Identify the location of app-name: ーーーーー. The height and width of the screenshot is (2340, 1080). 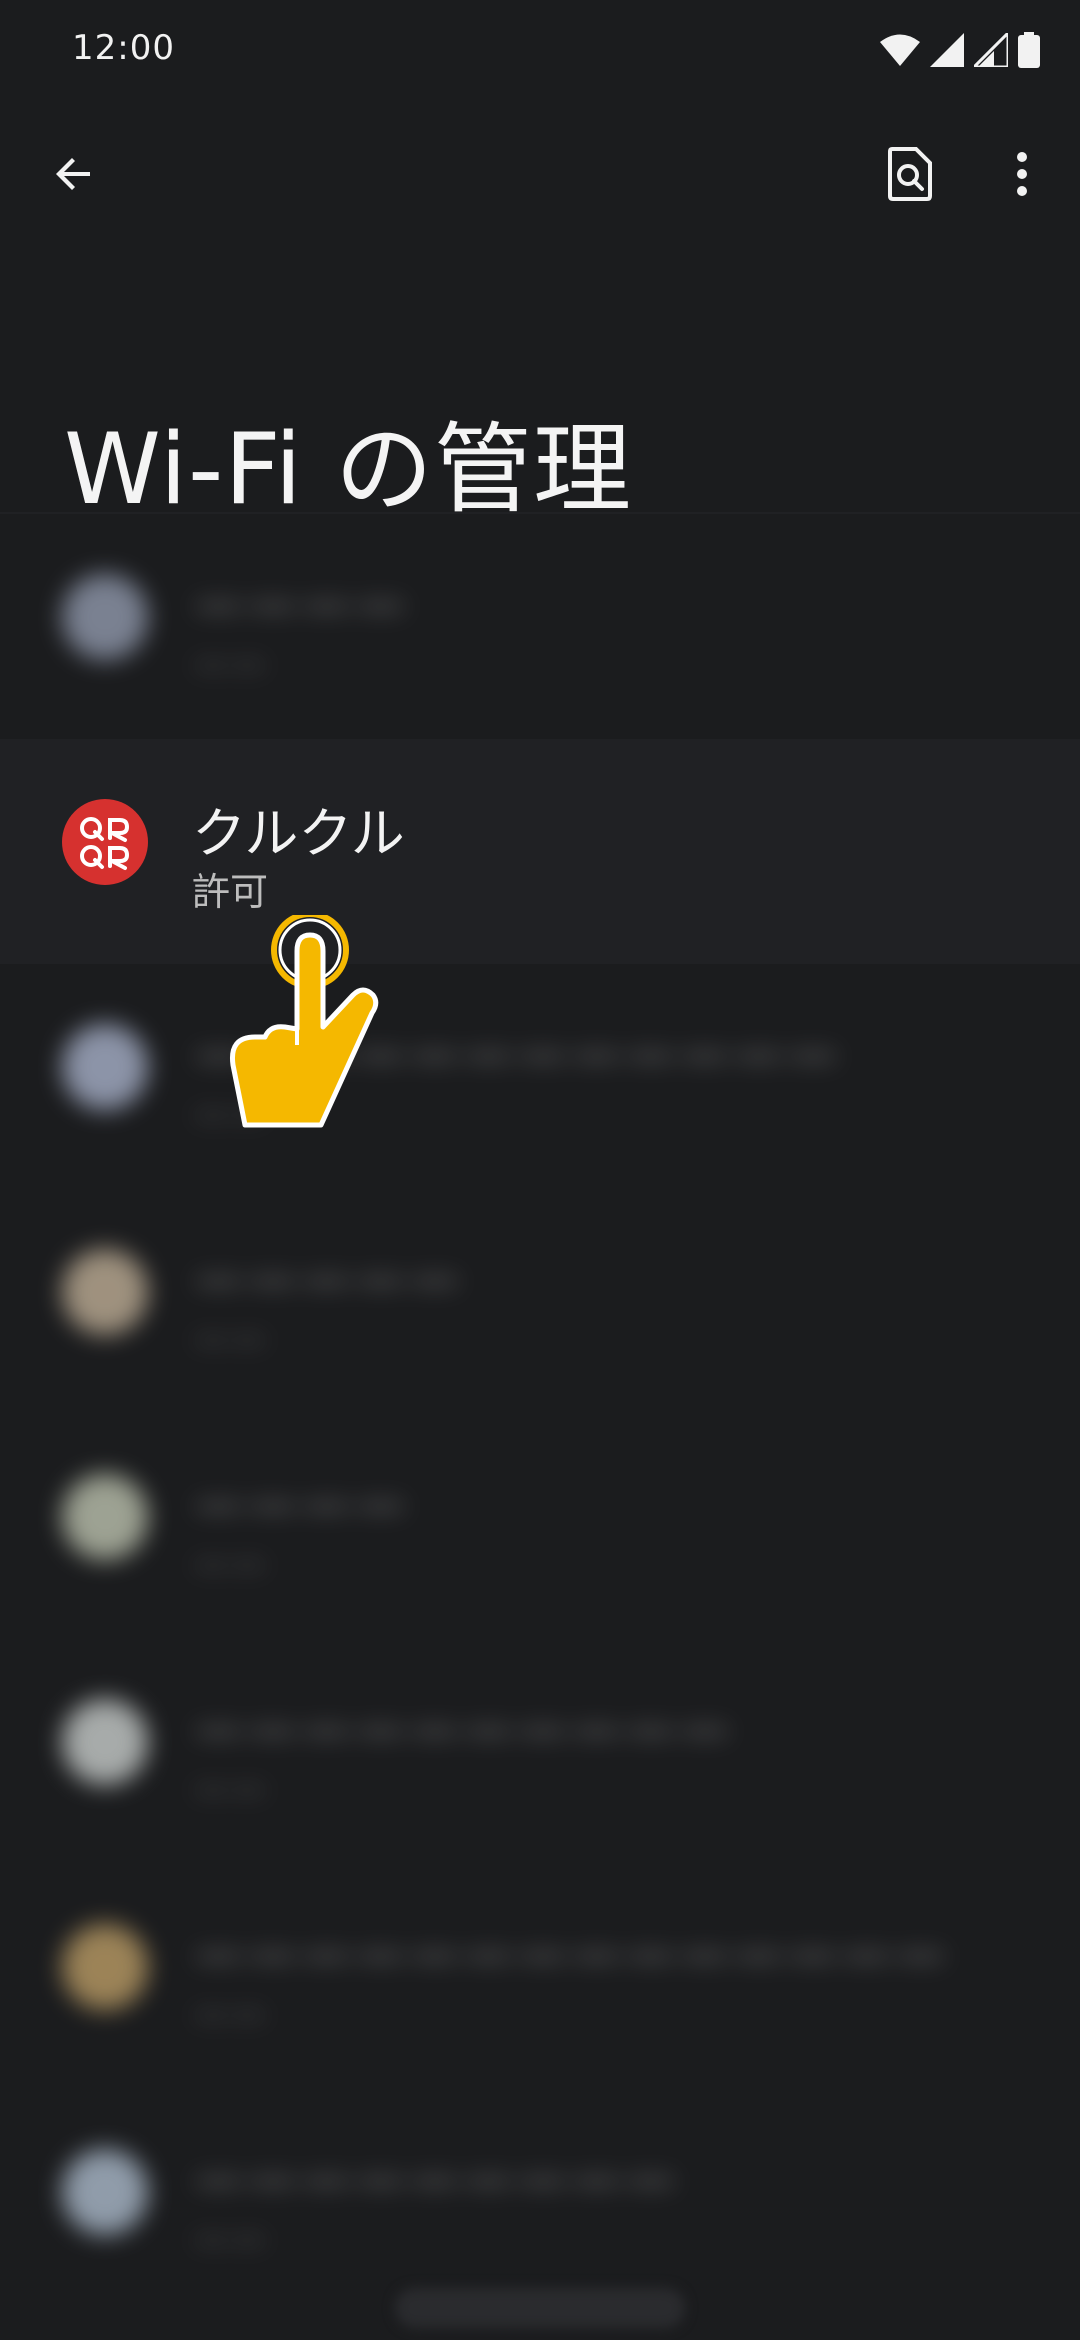
(327, 1283).